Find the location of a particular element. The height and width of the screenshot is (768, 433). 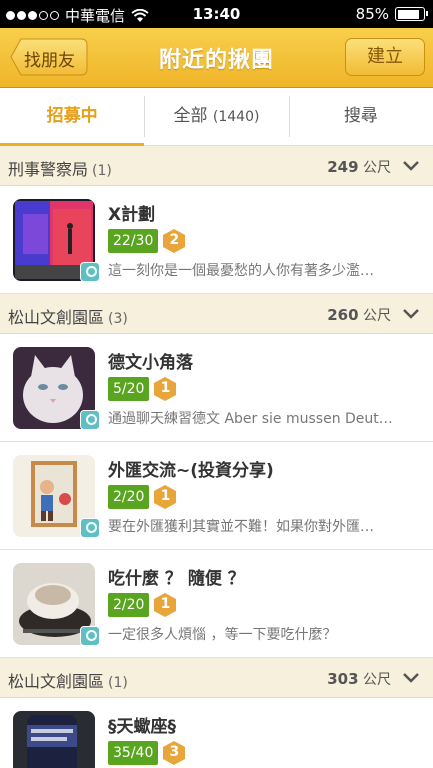

tab-recruiting-label: 招募中 is located at coordinates (72, 116).